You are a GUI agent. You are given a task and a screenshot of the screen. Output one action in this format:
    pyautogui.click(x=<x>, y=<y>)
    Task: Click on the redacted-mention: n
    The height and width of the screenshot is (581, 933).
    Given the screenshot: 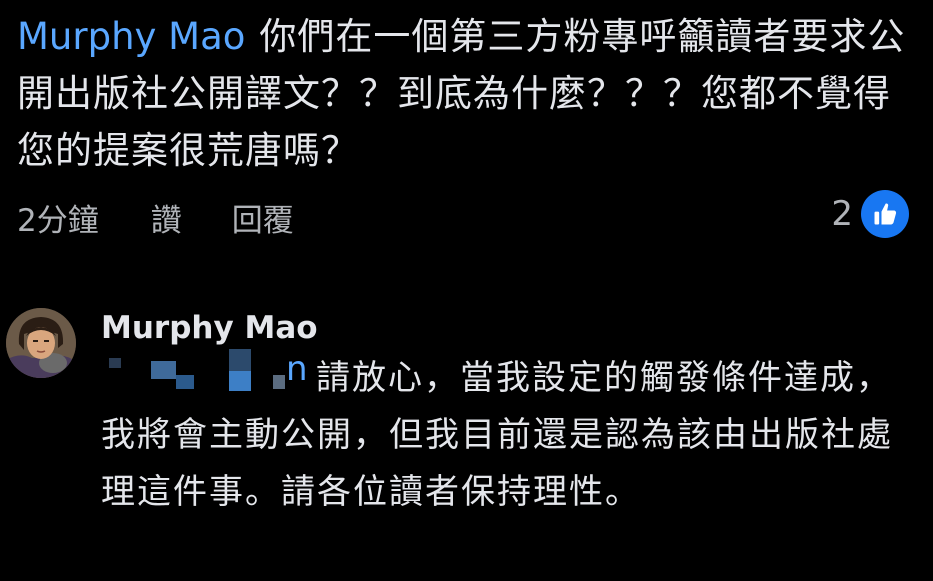 What is the action you would take?
    pyautogui.click(x=208, y=372)
    